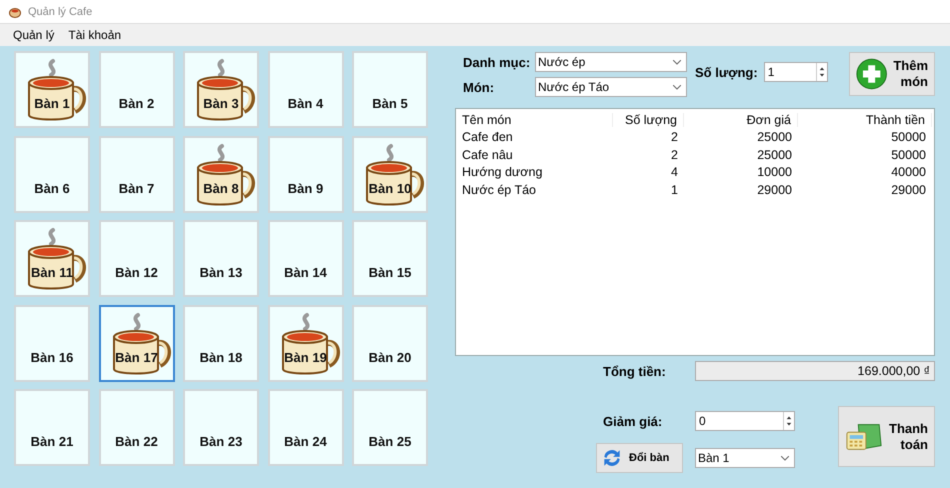 The image size is (950, 488). What do you see at coordinates (745, 421) in the screenshot?
I see `discount-spinner: 0` at bounding box center [745, 421].